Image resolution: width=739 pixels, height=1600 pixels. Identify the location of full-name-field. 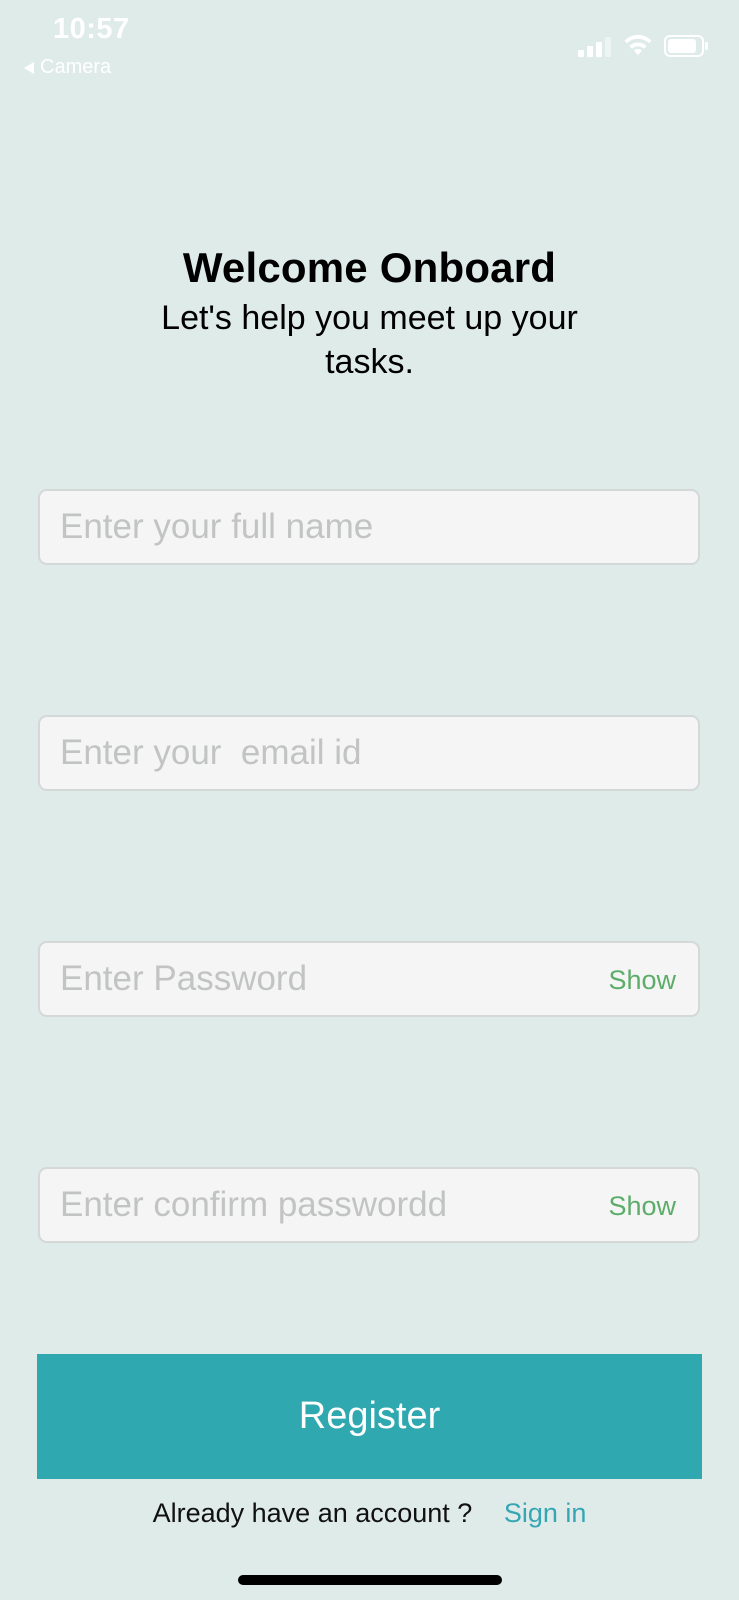
(369, 527).